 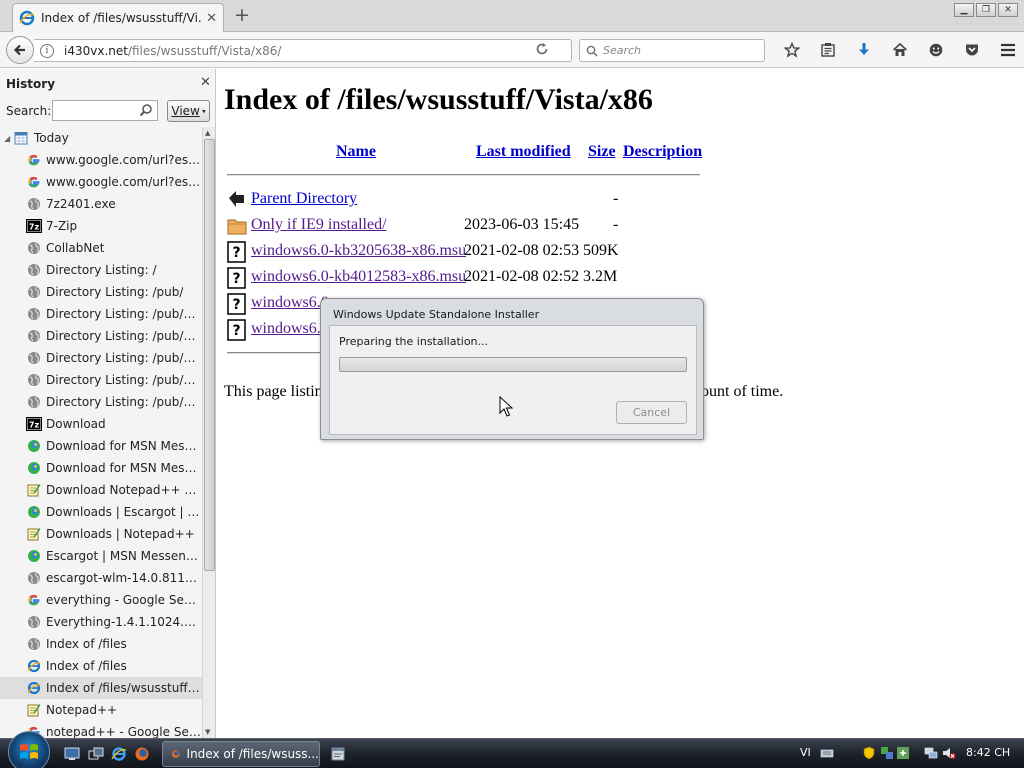 What do you see at coordinates (211, 18) in the screenshot?
I see `tab-close-icon: ✕` at bounding box center [211, 18].